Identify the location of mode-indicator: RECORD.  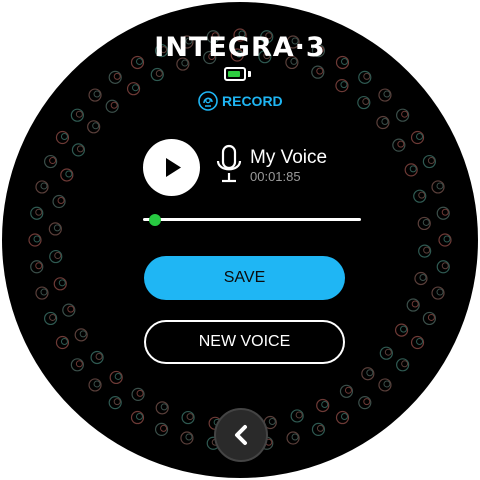
(240, 101).